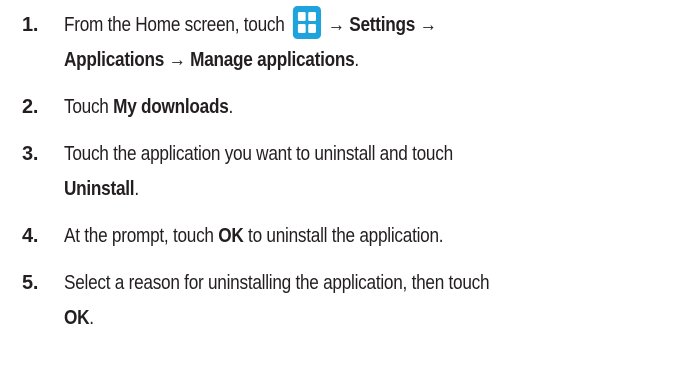 The image size is (688, 370). I want to click on uninstall-label: Uninstall, so click(99, 189).